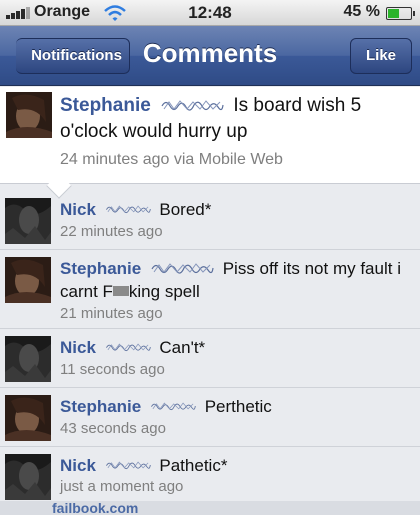 The image size is (420, 515). Describe the element at coordinates (381, 56) in the screenshot. I see `like-button: Like` at that location.